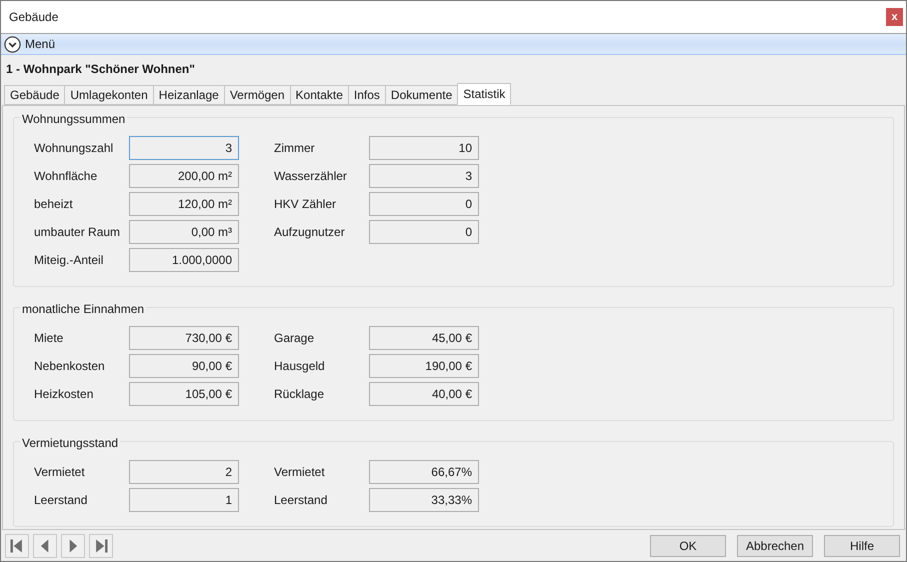 This screenshot has height=562, width=907. Describe the element at coordinates (319, 95) in the screenshot. I see `tab: Kontakte` at that location.